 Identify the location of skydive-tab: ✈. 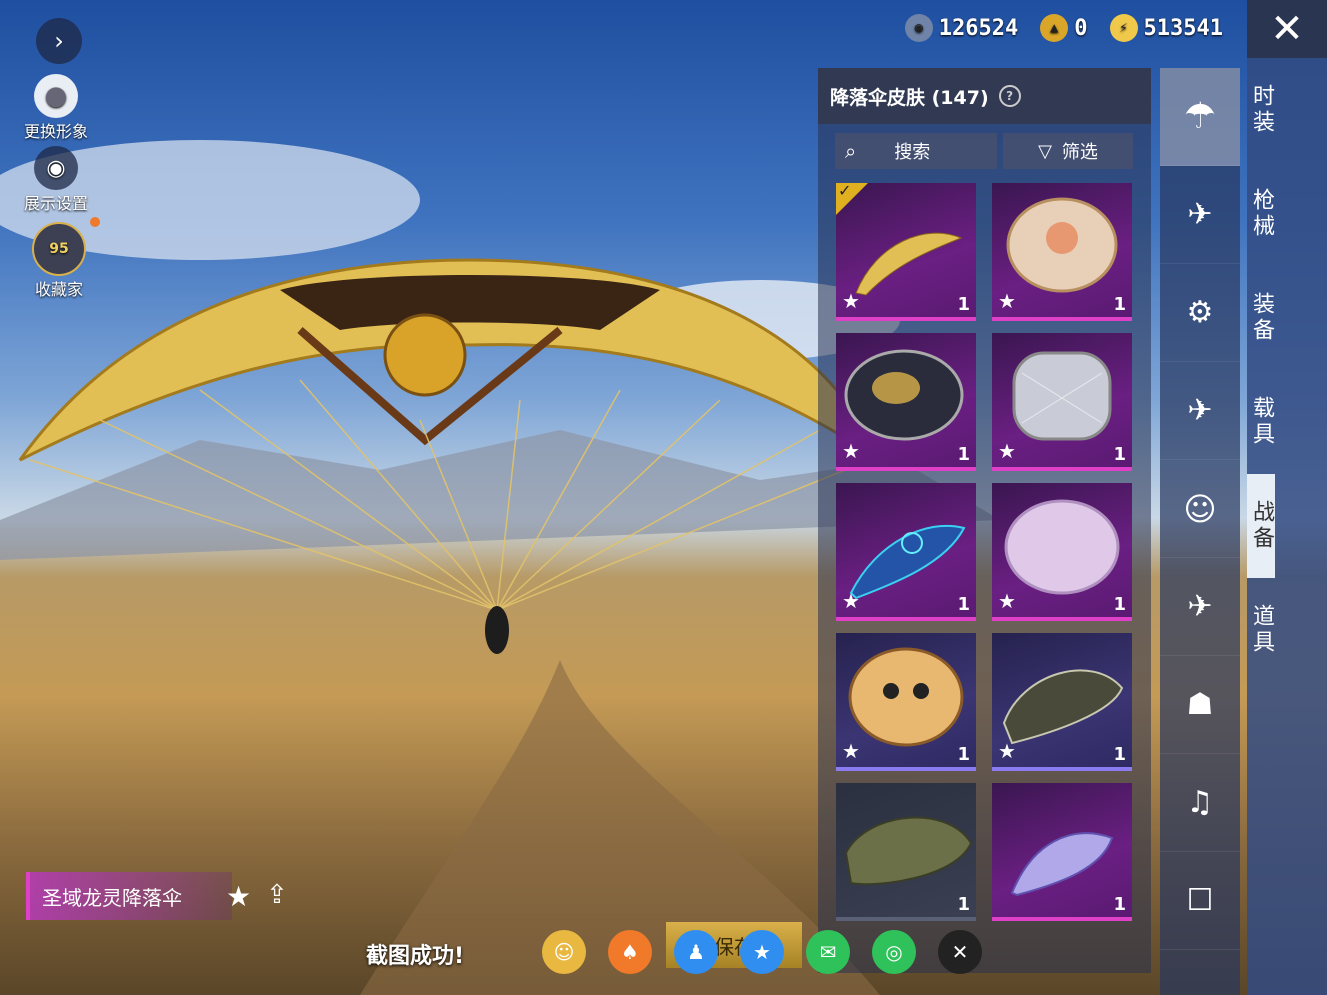
(1200, 215).